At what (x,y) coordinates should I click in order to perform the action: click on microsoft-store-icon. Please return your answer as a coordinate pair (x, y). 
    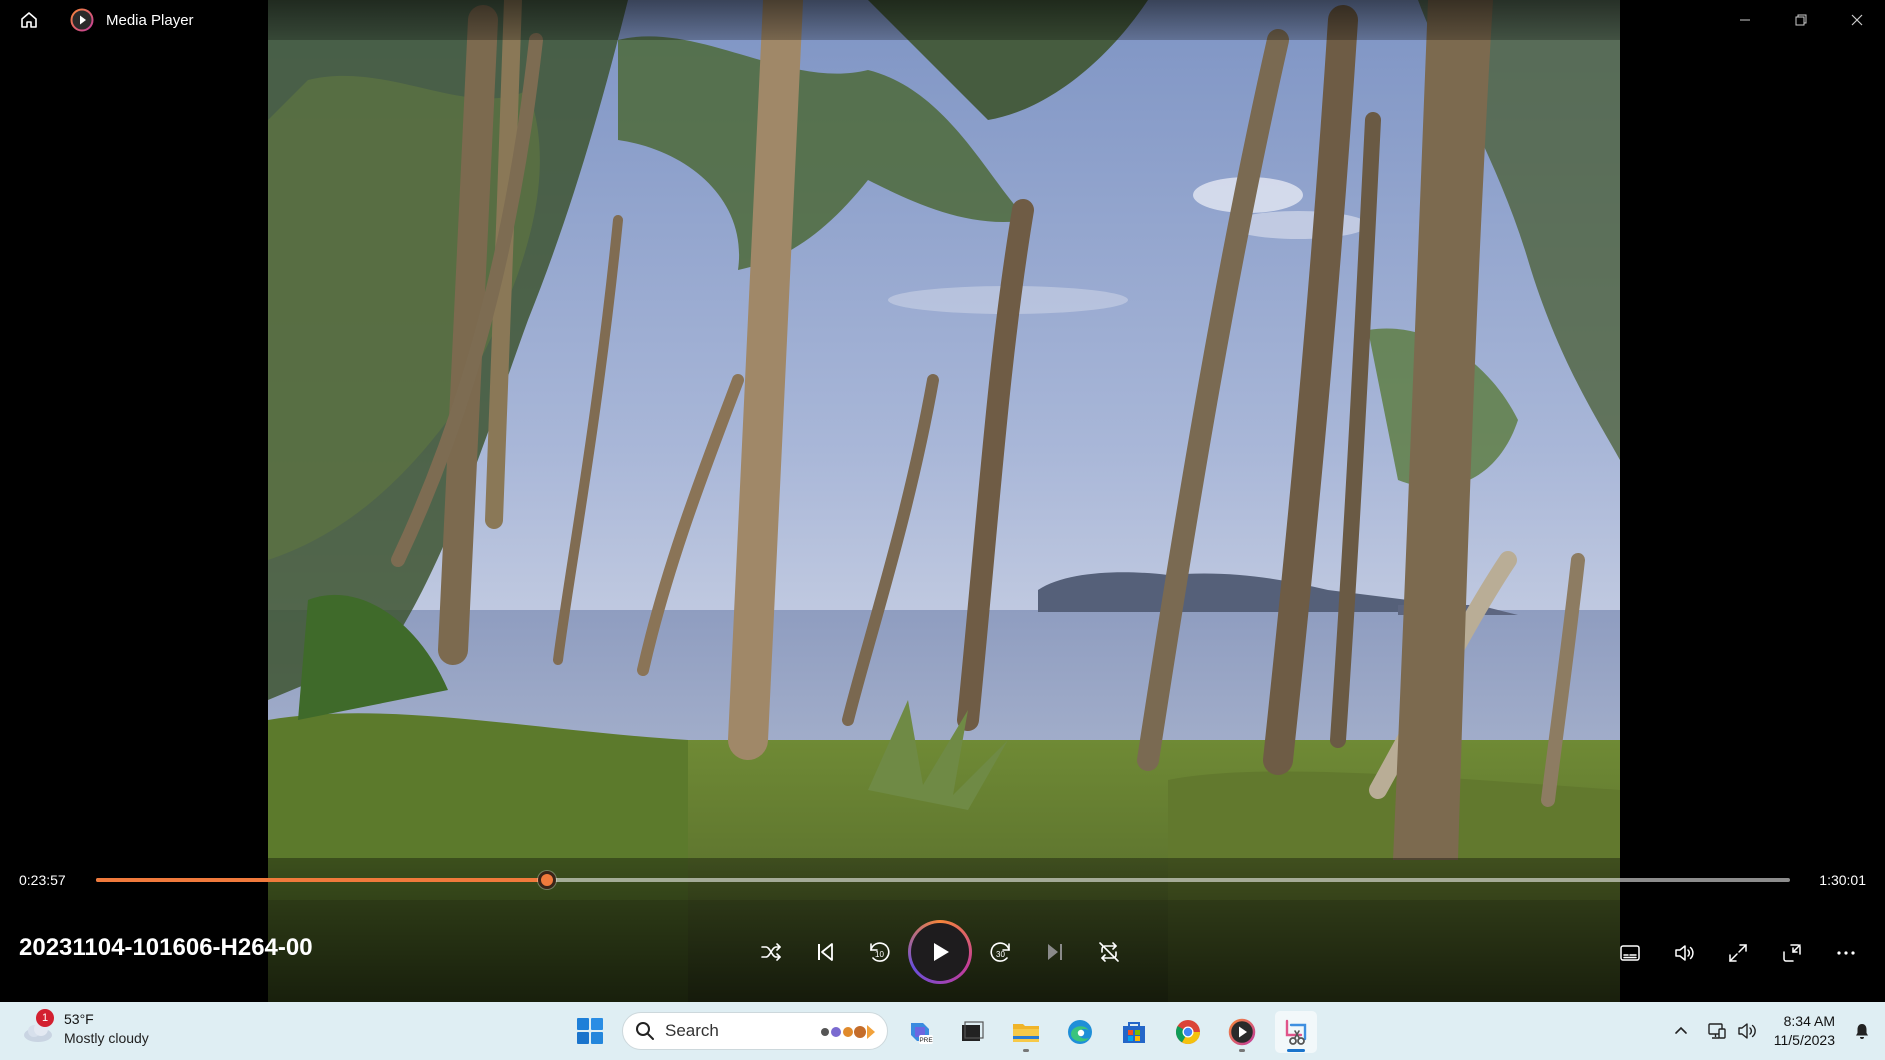
    Looking at the image, I should click on (1134, 1032).